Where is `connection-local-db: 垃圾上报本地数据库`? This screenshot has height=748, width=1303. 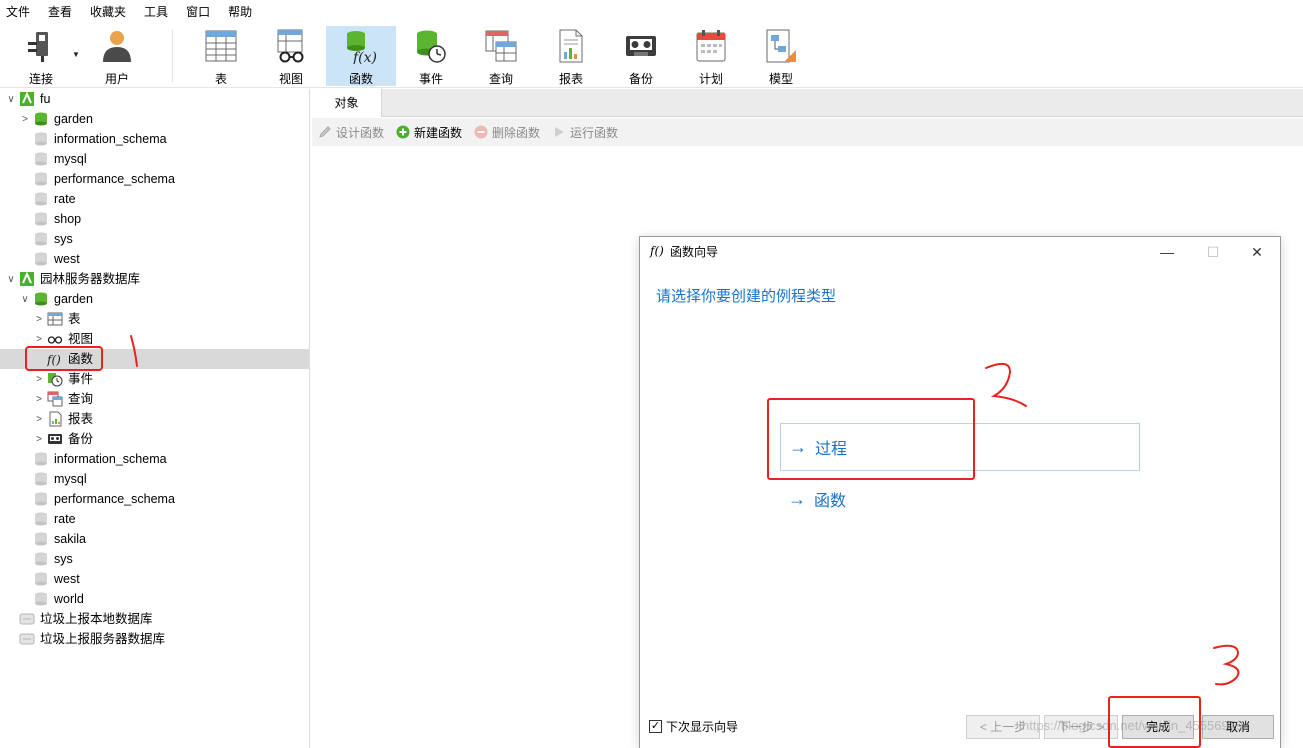
connection-local-db: 垃圾上报本地数据库 is located at coordinates (154, 619).